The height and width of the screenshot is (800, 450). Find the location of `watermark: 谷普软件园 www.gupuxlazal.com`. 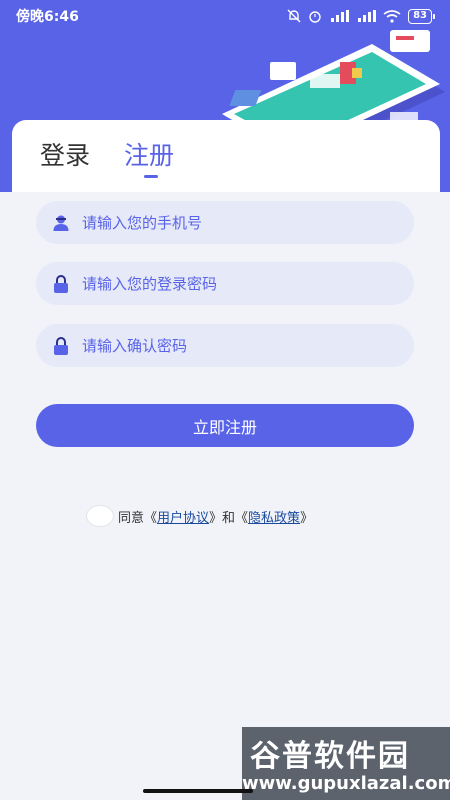

watermark: 谷普软件园 www.gupuxlazal.com is located at coordinates (346, 763).